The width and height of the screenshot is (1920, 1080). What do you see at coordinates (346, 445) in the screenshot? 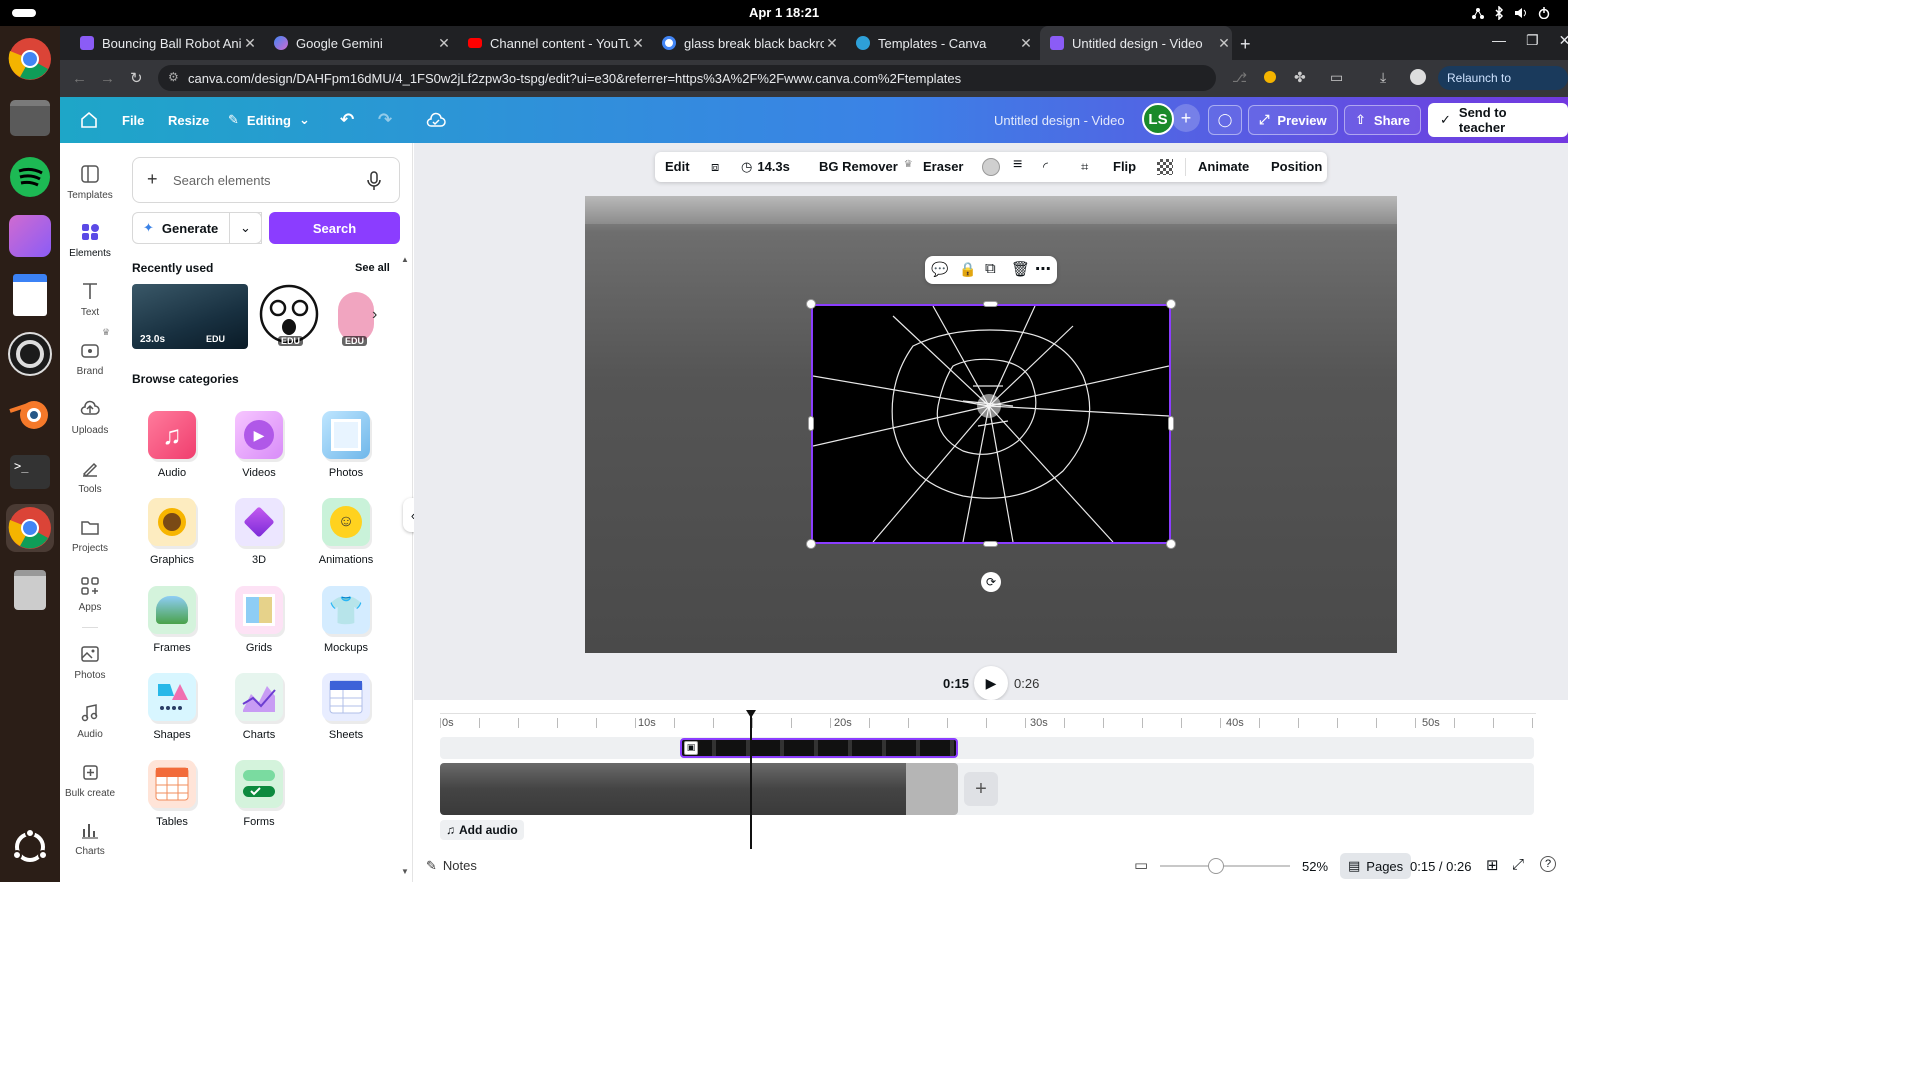
I see `category-photos: Photos` at bounding box center [346, 445].